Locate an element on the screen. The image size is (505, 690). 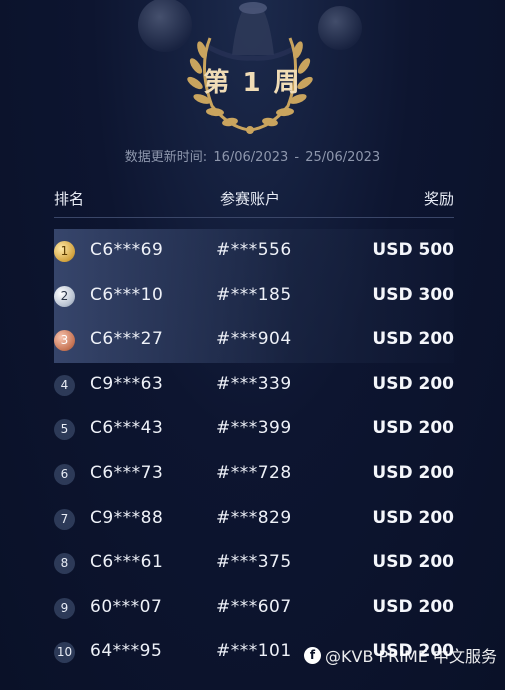
participant-account: #***399 is located at coordinates (254, 428).